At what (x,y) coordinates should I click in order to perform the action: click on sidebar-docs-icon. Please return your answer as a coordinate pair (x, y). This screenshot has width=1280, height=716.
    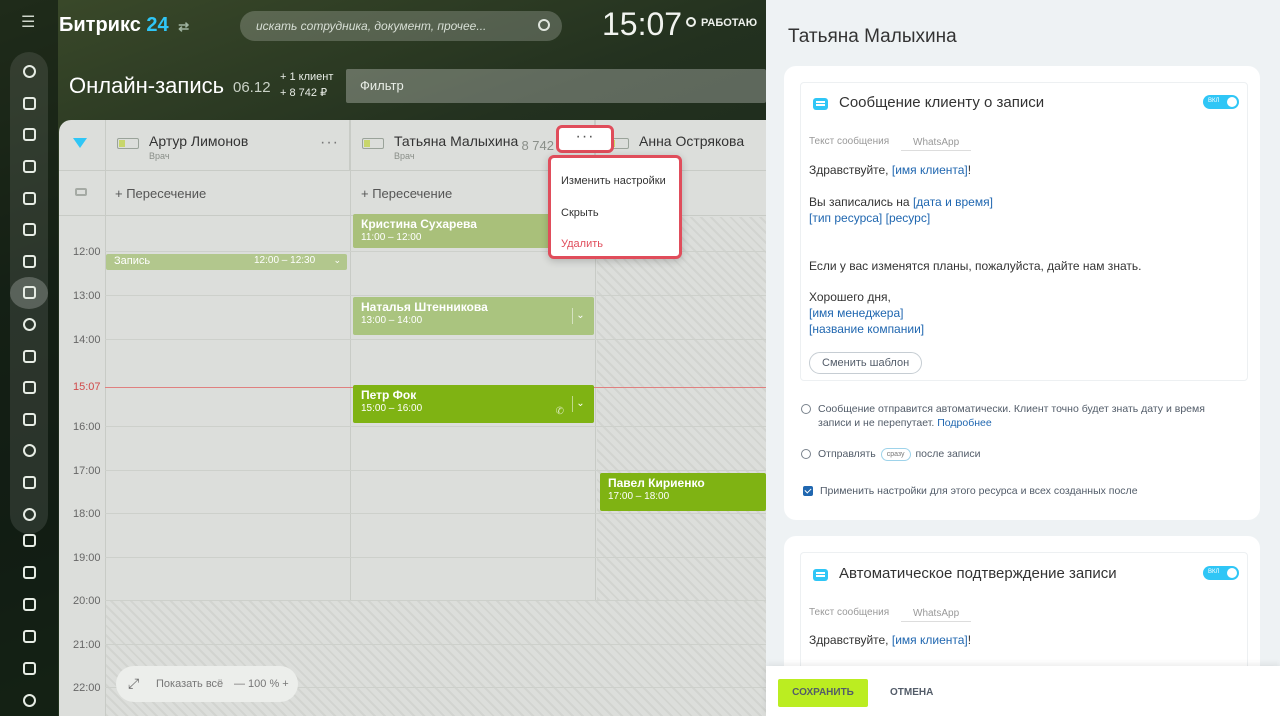
    Looking at the image, I should click on (29, 356).